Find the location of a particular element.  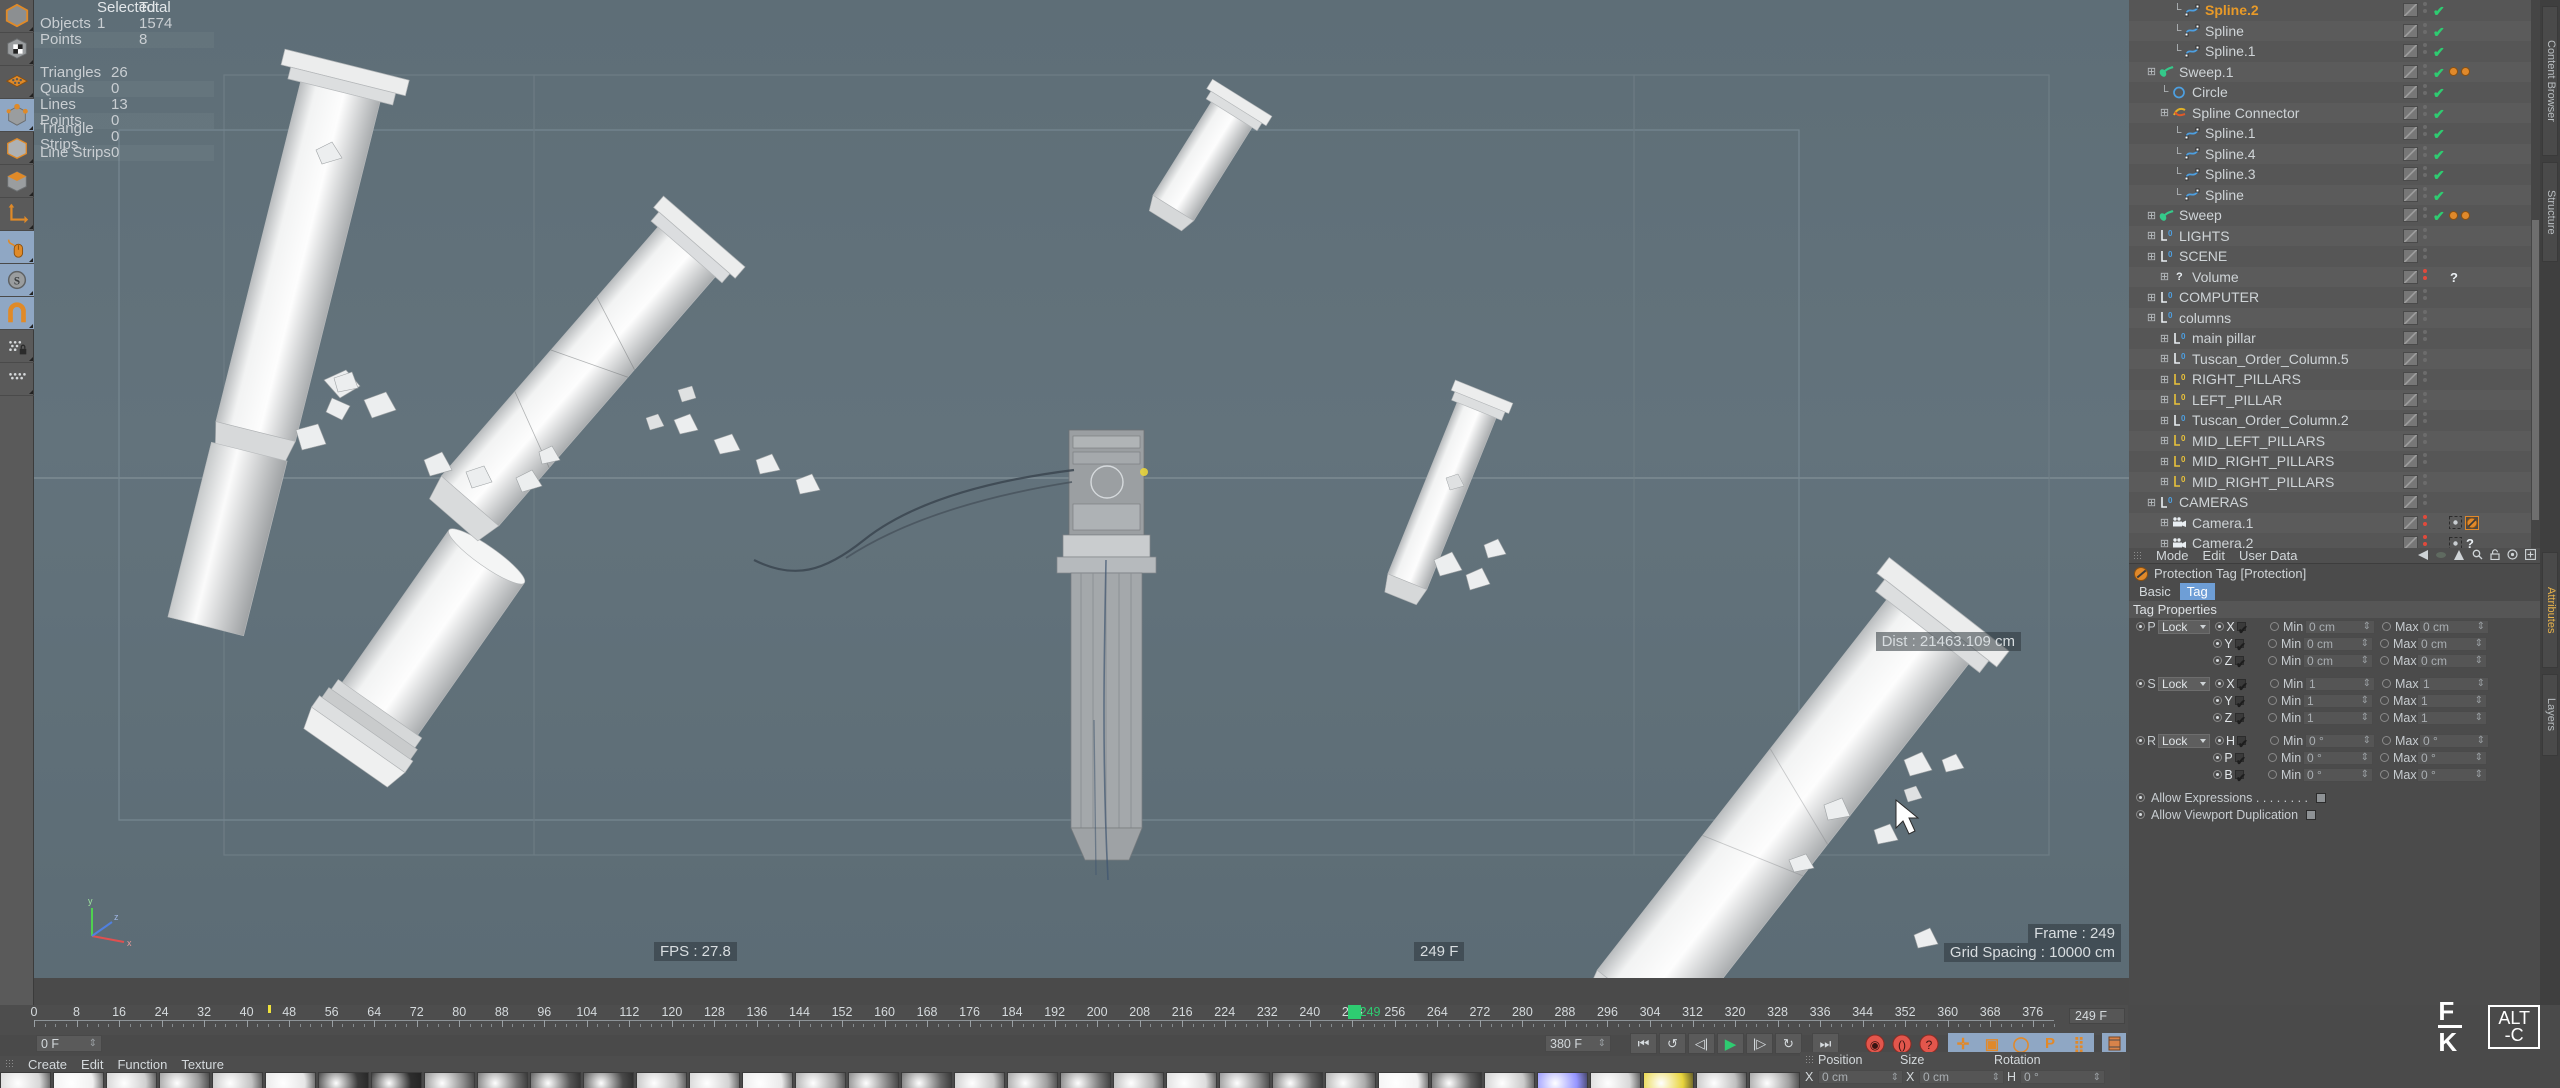

max-field: 0 ° ⇕ is located at coordinates (2454, 740).